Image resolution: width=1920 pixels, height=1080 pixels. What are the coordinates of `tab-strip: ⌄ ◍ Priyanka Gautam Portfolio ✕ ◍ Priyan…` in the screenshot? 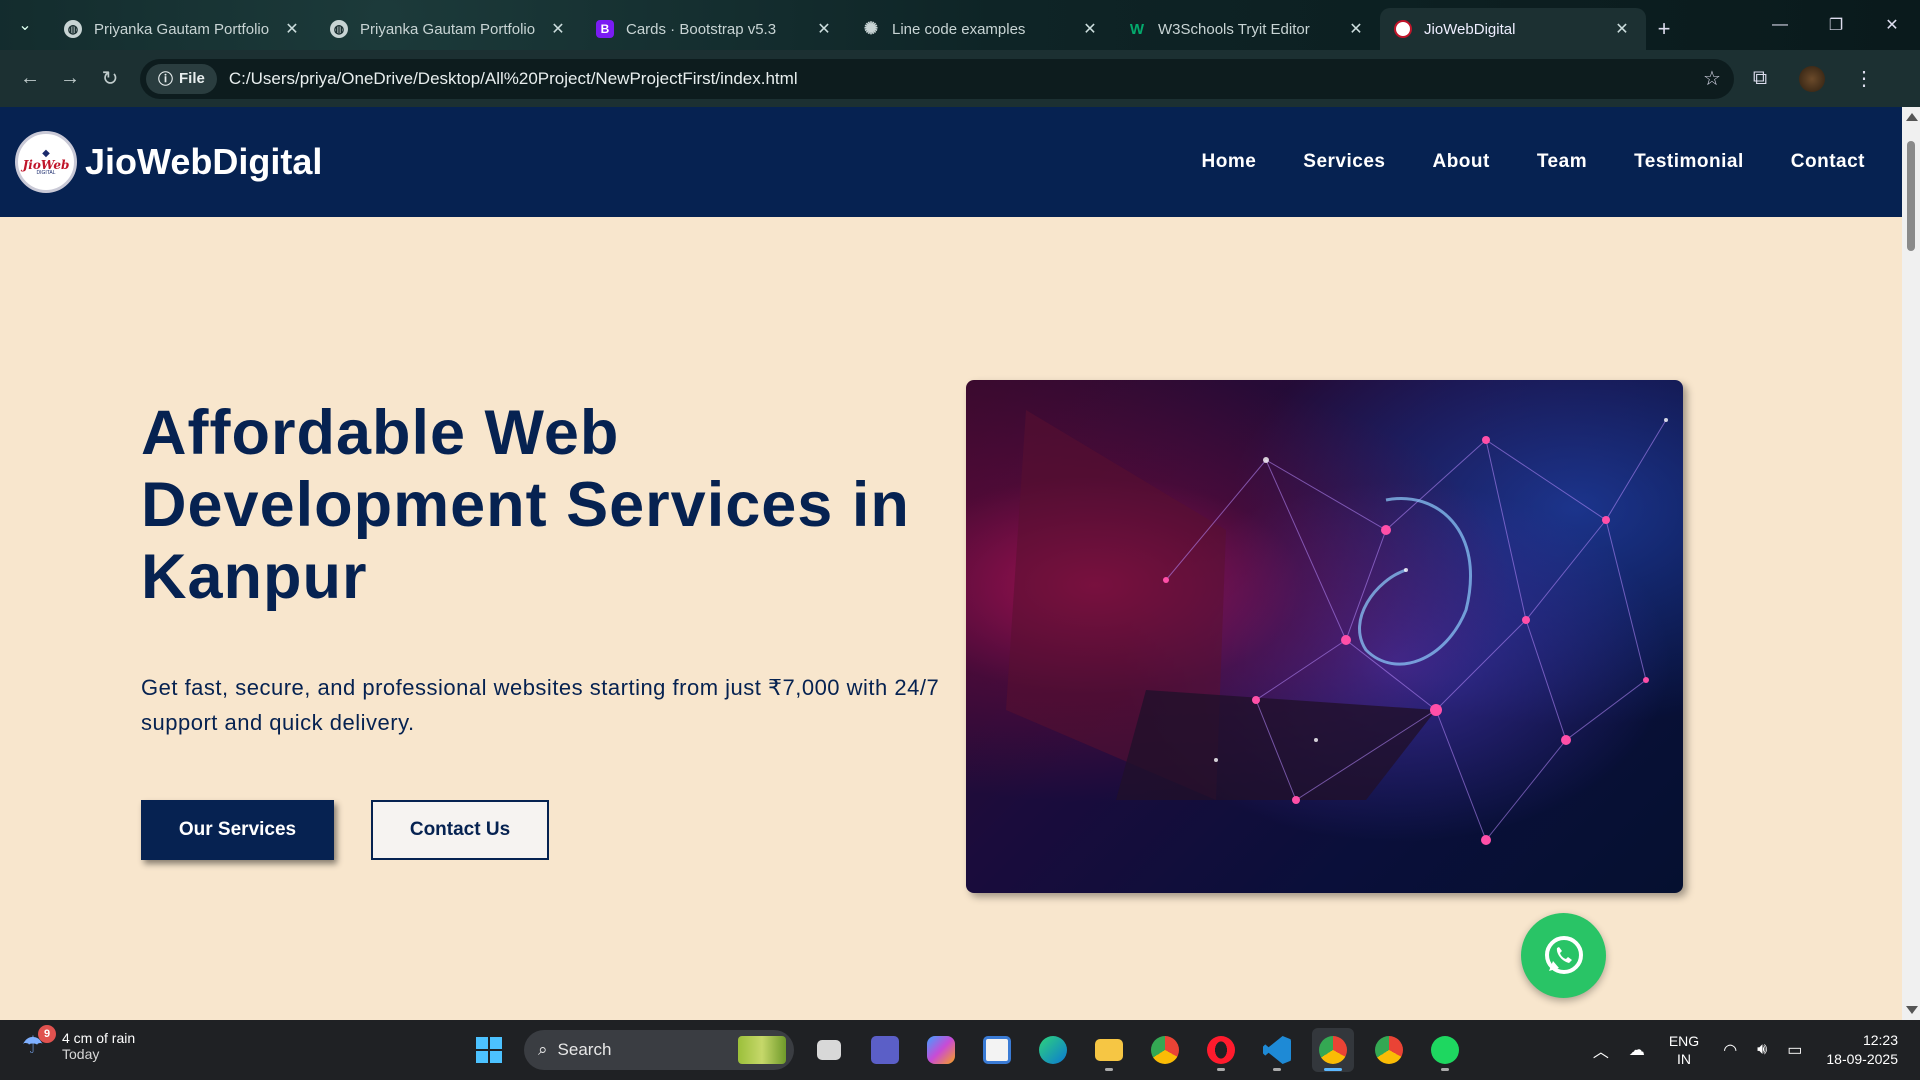 It's located at (960, 25).